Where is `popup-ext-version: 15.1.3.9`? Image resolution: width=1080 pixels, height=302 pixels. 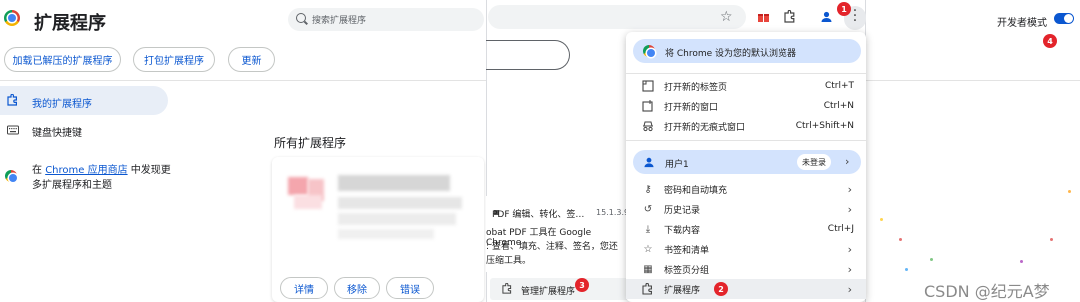
popup-ext-version: 15.1.3.9 is located at coordinates (613, 212).